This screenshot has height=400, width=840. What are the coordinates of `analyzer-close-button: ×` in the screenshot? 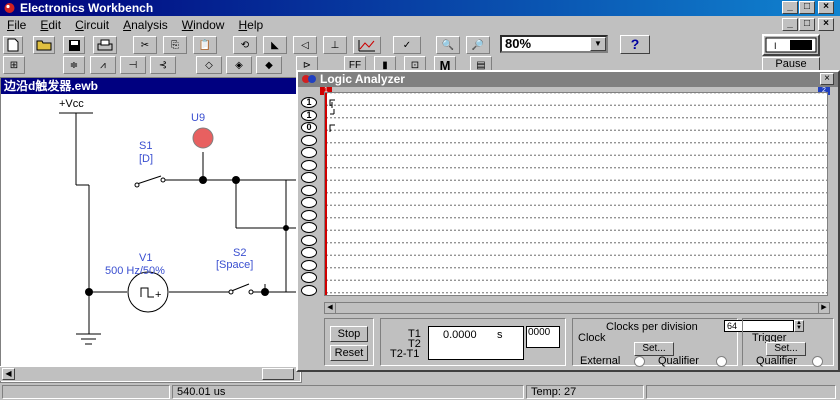 It's located at (827, 79).